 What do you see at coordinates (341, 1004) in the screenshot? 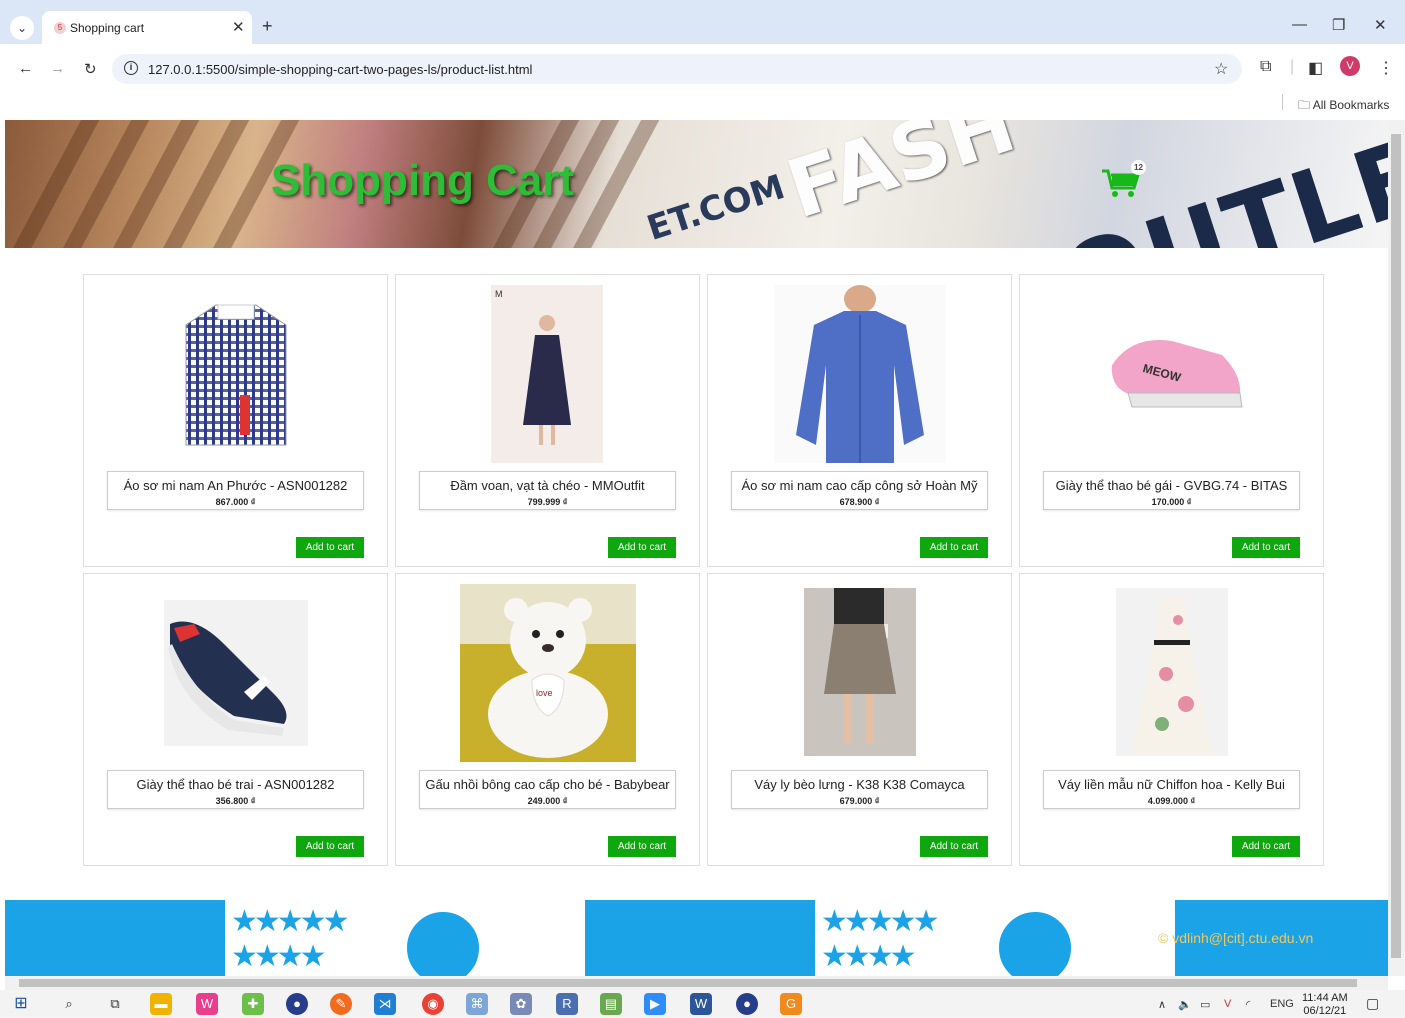
I see `app-icon: ✎` at bounding box center [341, 1004].